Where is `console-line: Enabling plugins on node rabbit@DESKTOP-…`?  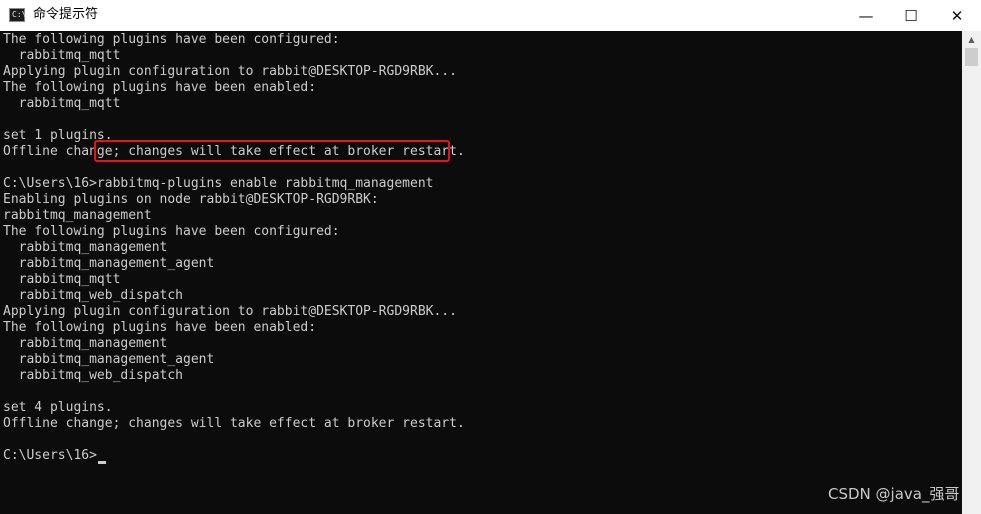 console-line: Enabling plugins on node rabbit@DESKTOP-… is located at coordinates (191, 199).